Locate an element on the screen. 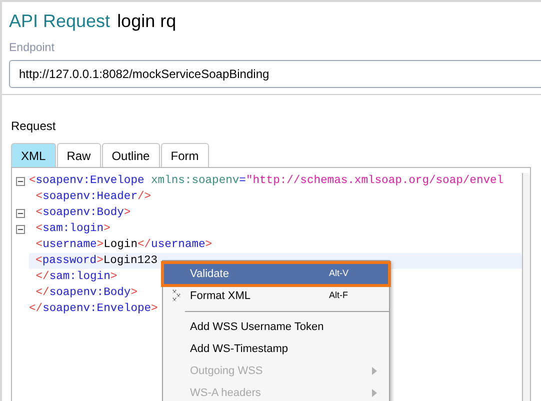 The width and height of the screenshot is (541, 401). request-label: Request is located at coordinates (34, 127).